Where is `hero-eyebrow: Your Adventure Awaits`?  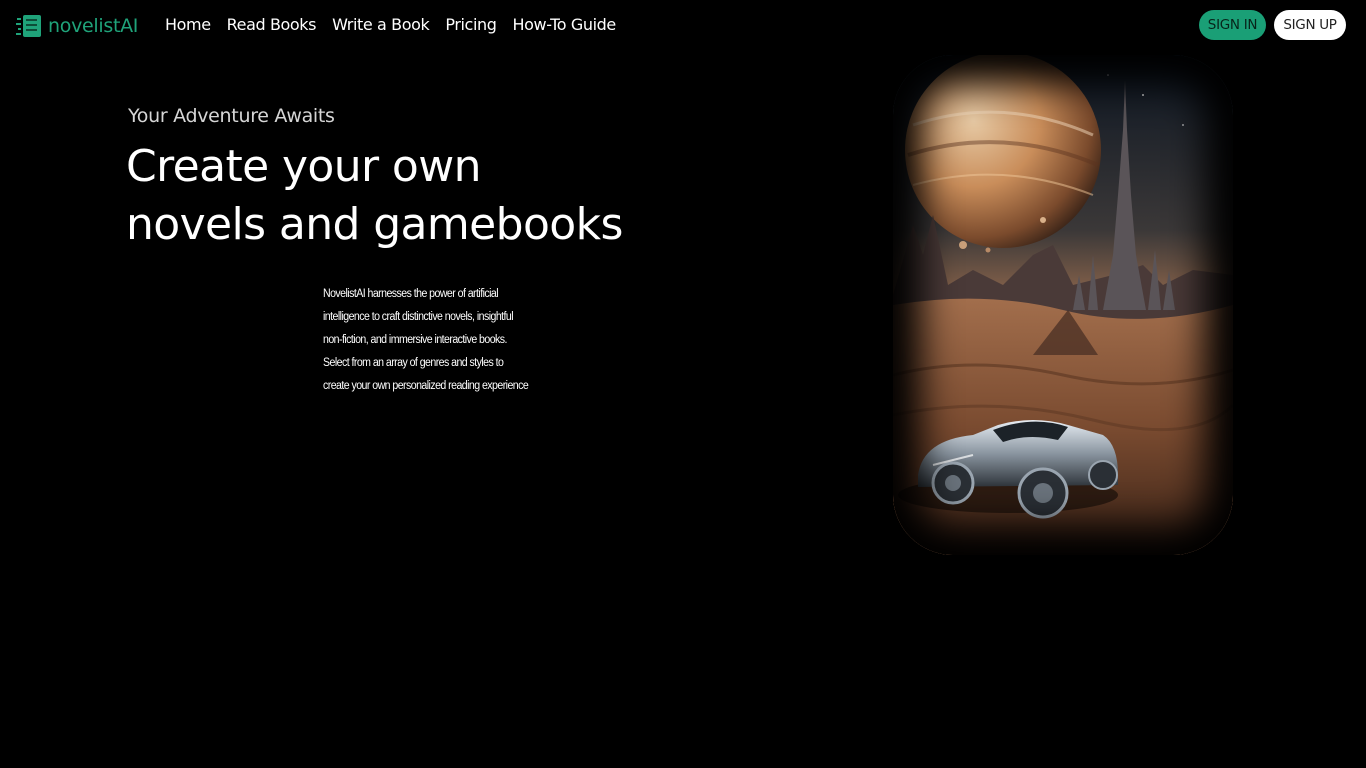 hero-eyebrow: Your Adventure Awaits is located at coordinates (231, 116).